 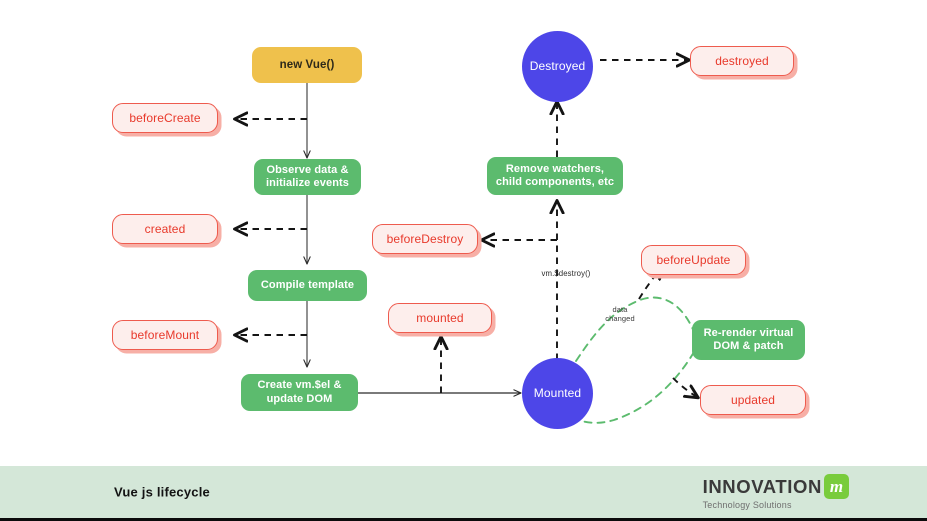 I want to click on node-before-create: beforeCreate, so click(x=165, y=118).